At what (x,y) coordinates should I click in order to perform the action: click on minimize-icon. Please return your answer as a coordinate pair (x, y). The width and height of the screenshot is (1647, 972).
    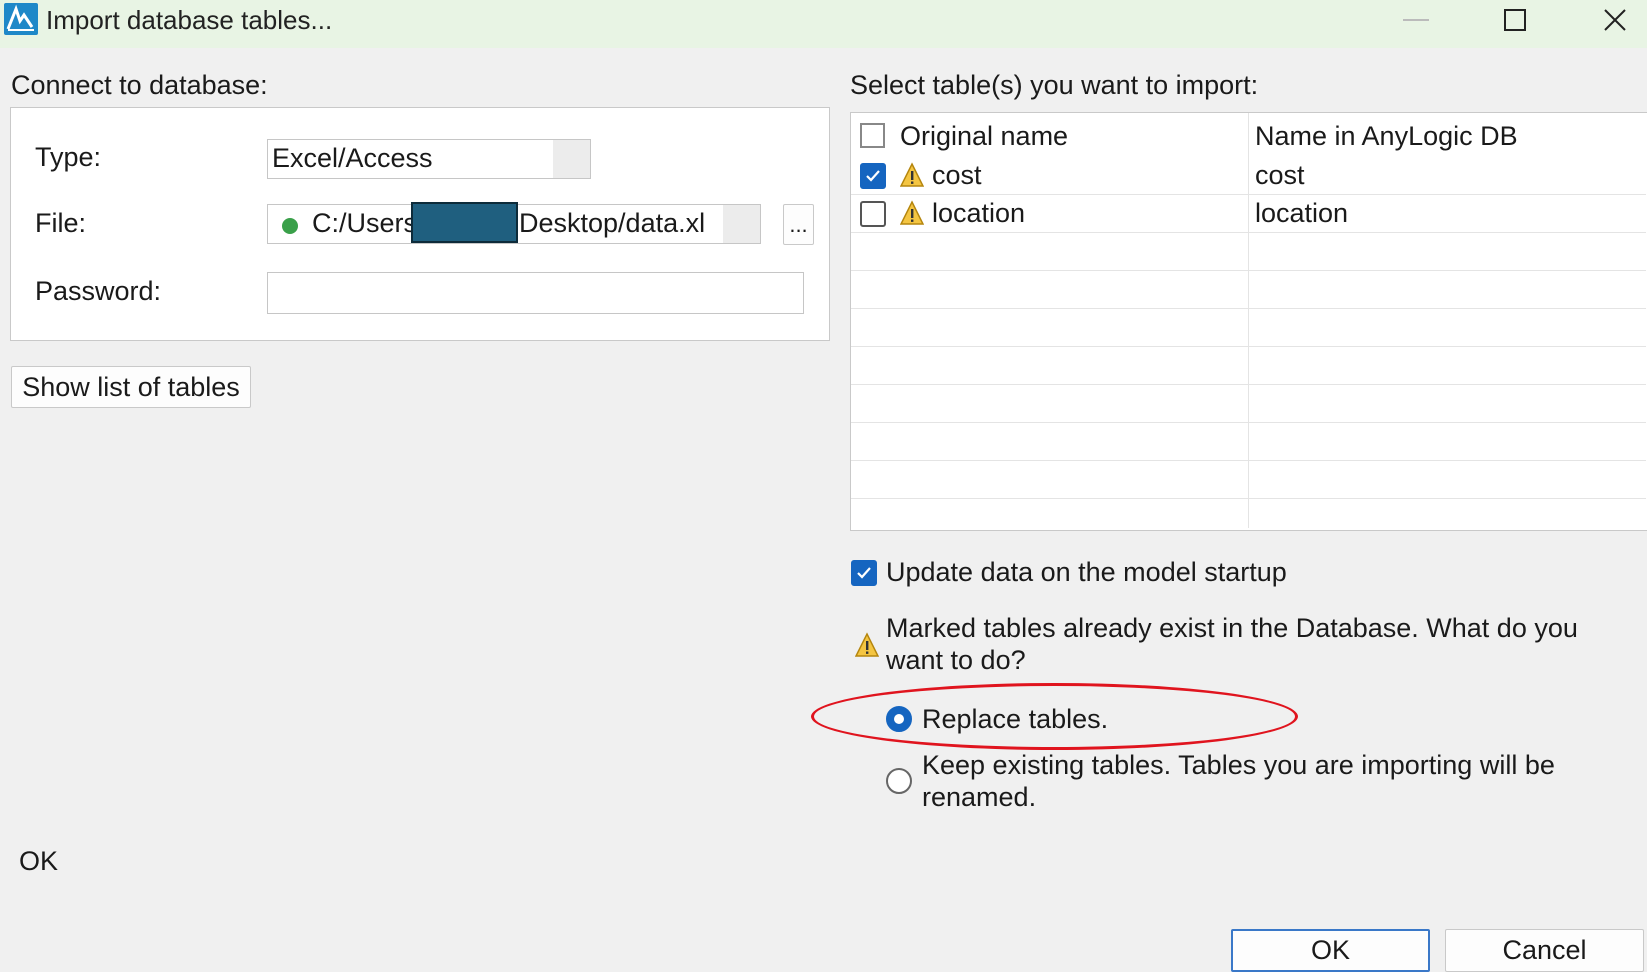
    Looking at the image, I should click on (1416, 20).